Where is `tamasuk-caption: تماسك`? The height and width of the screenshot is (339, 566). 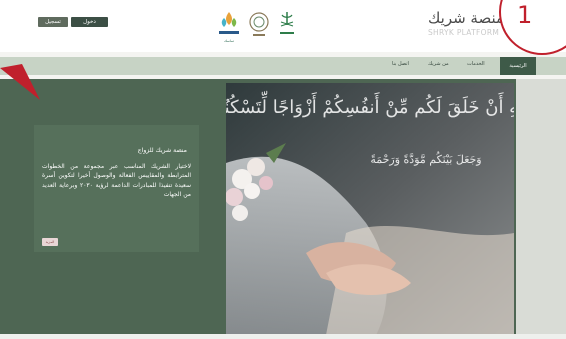
tamasuk-caption: تماسك is located at coordinates (229, 41).